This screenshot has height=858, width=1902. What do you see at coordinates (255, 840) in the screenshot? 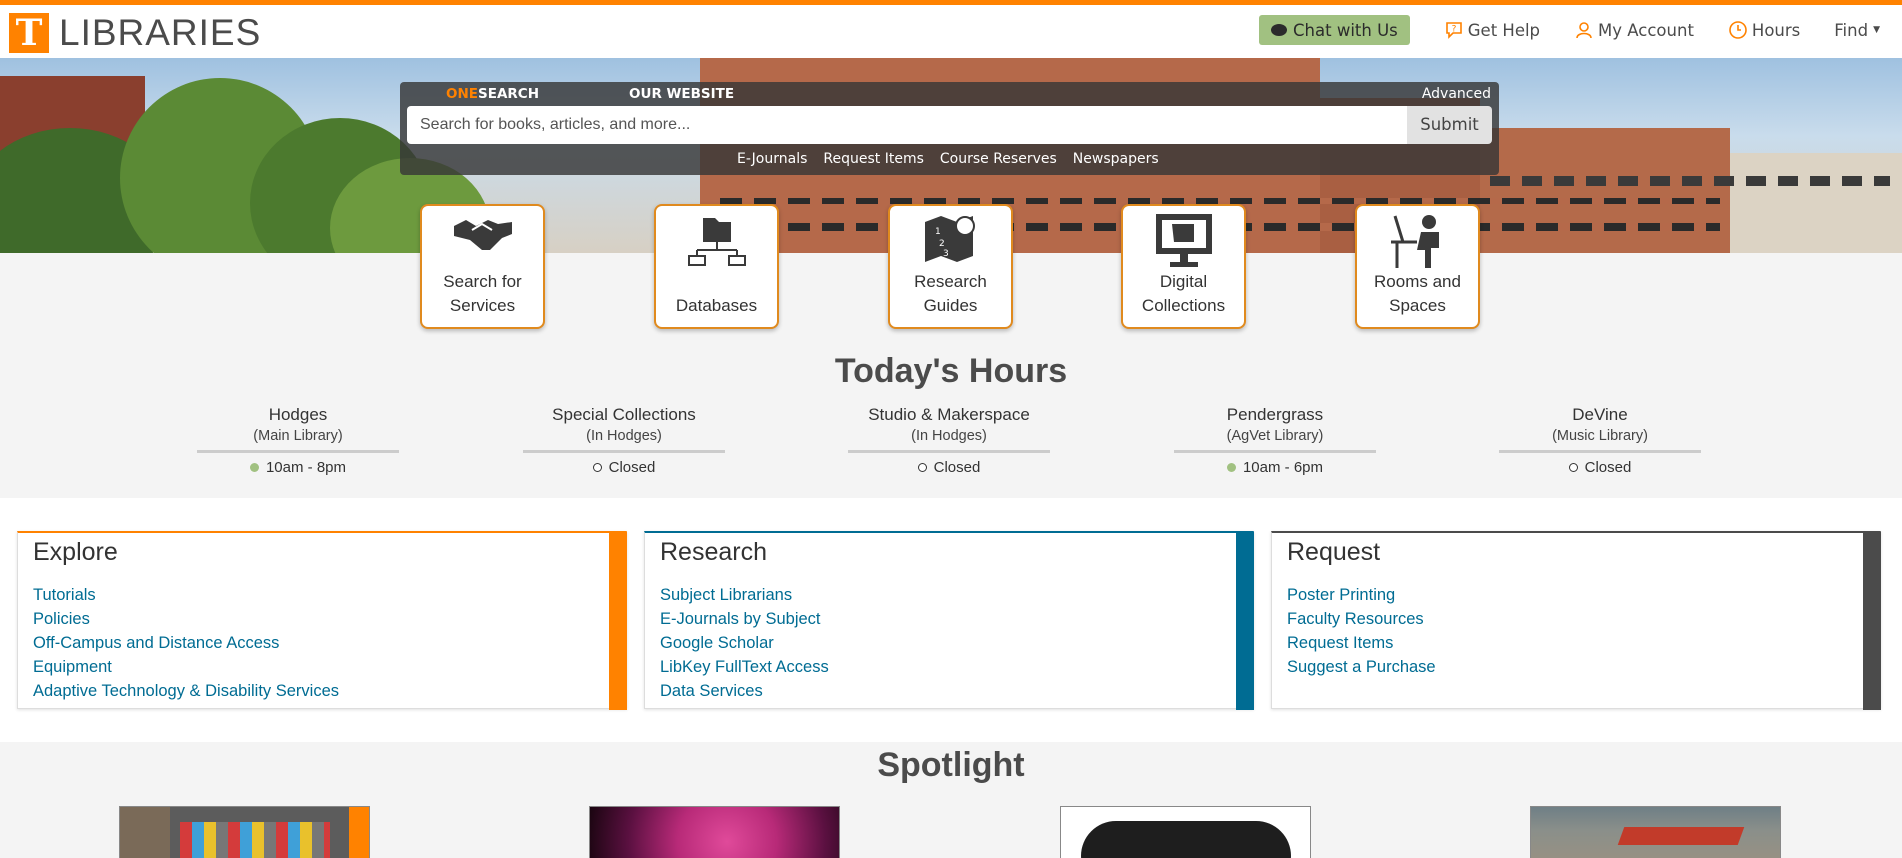
I see `pegboard-tools-graphic` at bounding box center [255, 840].